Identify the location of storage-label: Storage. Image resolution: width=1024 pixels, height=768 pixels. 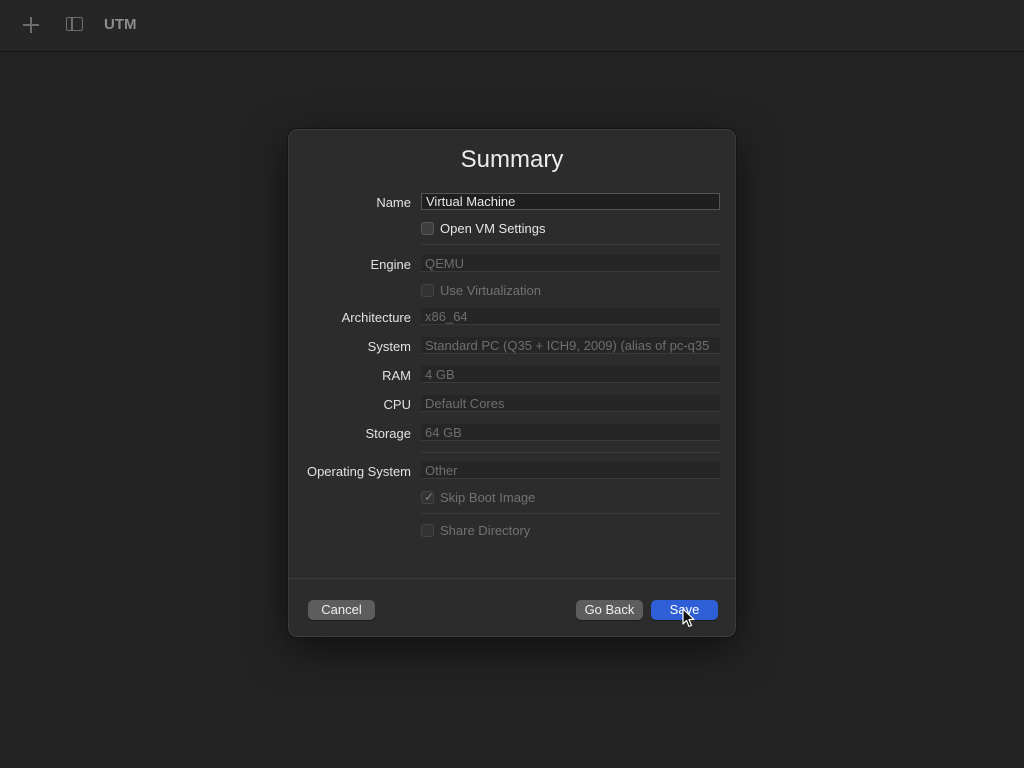
(388, 433).